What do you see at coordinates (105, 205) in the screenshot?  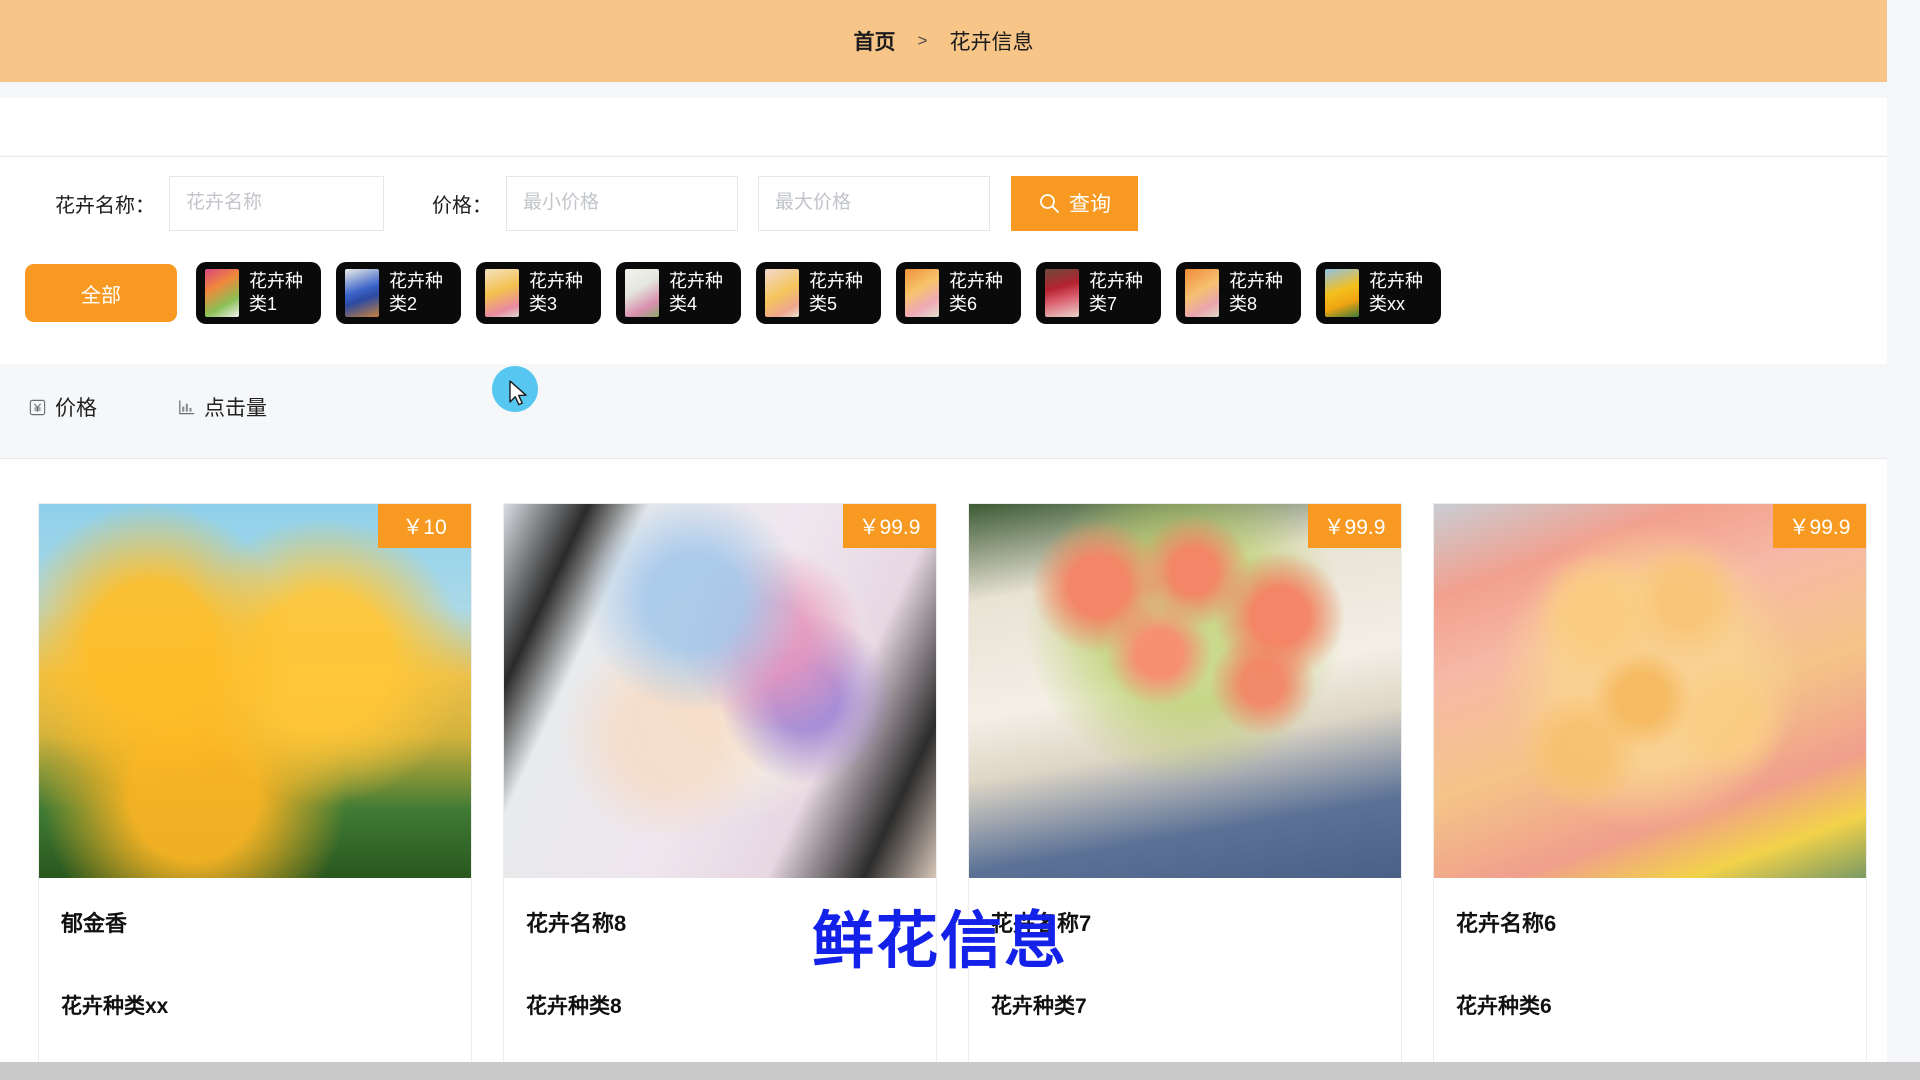 I see `flower-name-label: 花卉名称：` at bounding box center [105, 205].